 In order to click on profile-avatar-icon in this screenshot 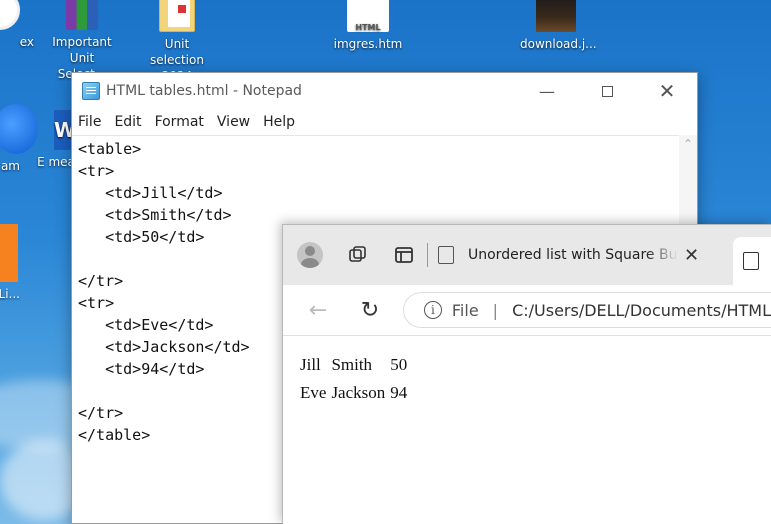, I will do `click(310, 255)`.